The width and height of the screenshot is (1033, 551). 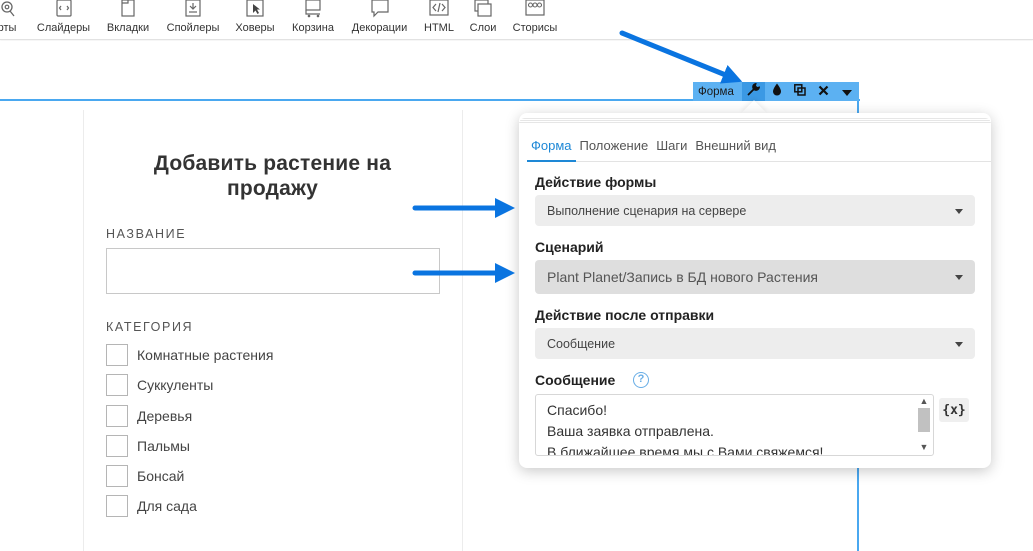 What do you see at coordinates (755, 210) in the screenshot?
I see `form-action-select: Выполнение сценария на сервере` at bounding box center [755, 210].